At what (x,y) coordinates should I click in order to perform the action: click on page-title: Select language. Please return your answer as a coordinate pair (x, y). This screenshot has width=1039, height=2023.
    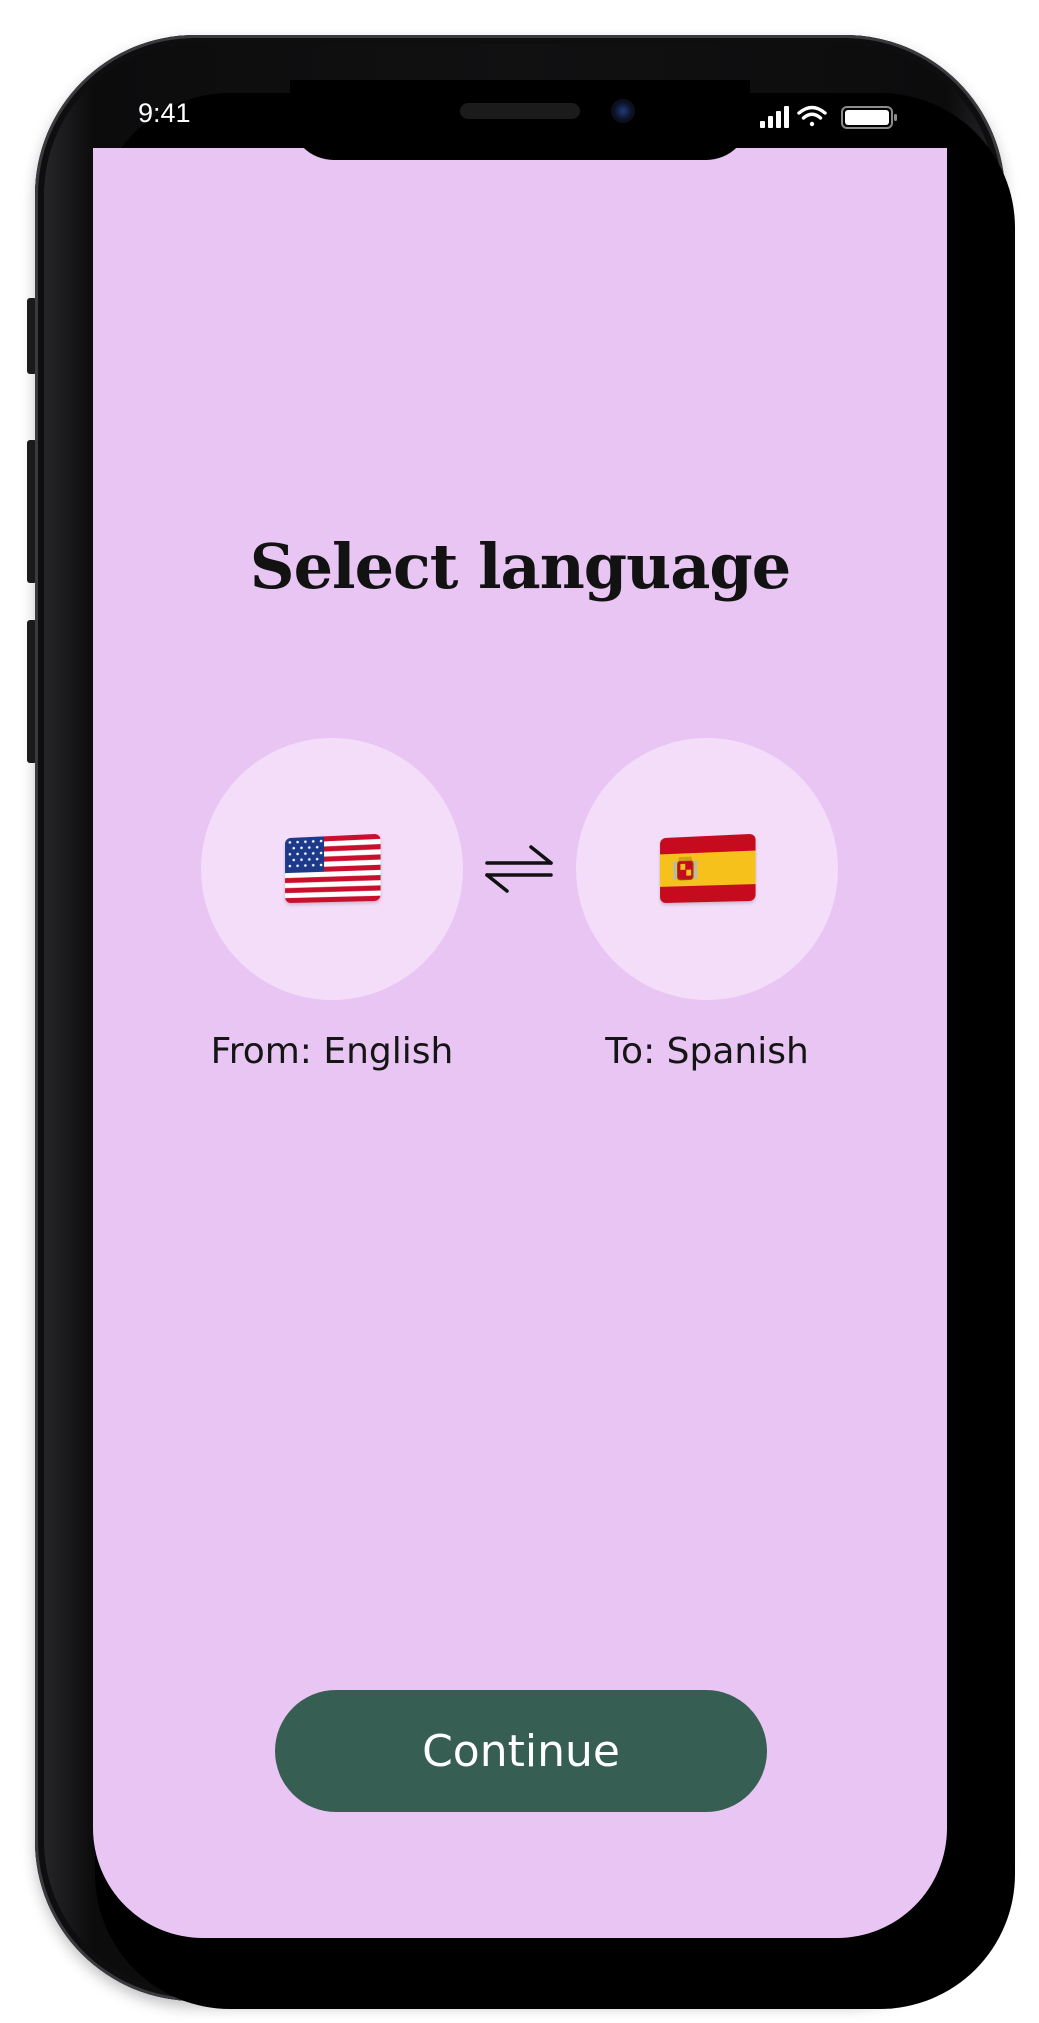
    Looking at the image, I should click on (520, 566).